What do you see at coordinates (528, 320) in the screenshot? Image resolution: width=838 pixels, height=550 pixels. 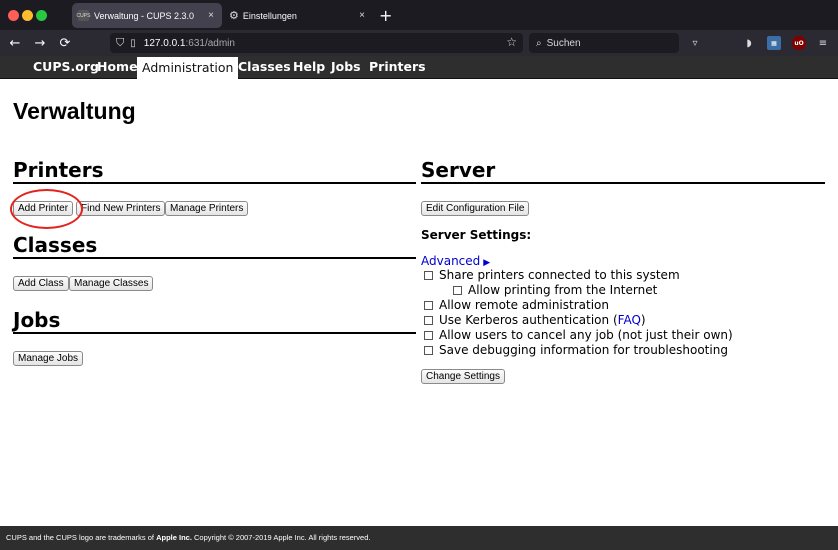 I see `option-label: Use Kerberos authentication (` at bounding box center [528, 320].